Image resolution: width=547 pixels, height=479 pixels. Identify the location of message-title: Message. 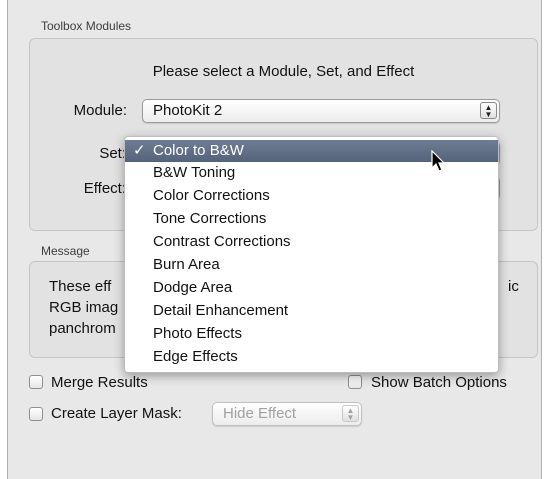
(65, 251).